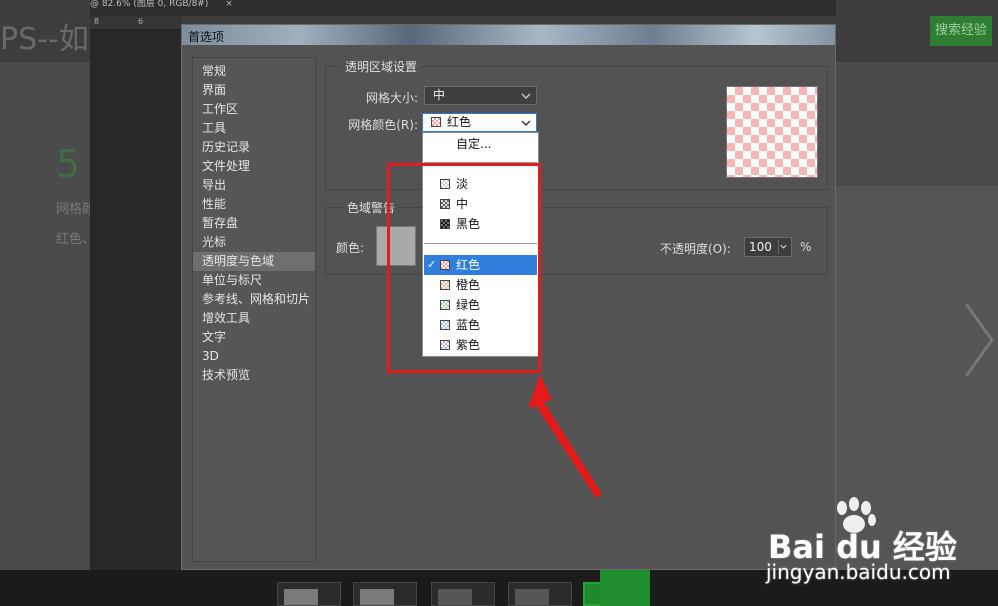 The height and width of the screenshot is (606, 998). What do you see at coordinates (141, 21) in the screenshot?
I see `ruler-mark: 6` at bounding box center [141, 21].